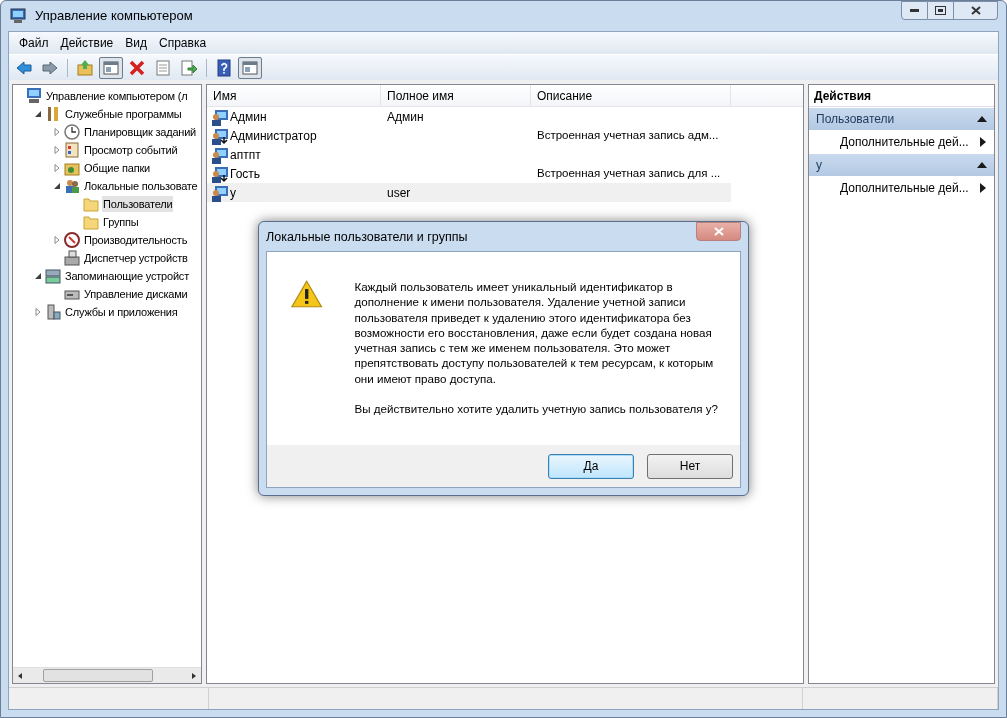 This screenshot has height=718, width=1007. What do you see at coordinates (163, 67) in the screenshot?
I see `properties-icon` at bounding box center [163, 67].